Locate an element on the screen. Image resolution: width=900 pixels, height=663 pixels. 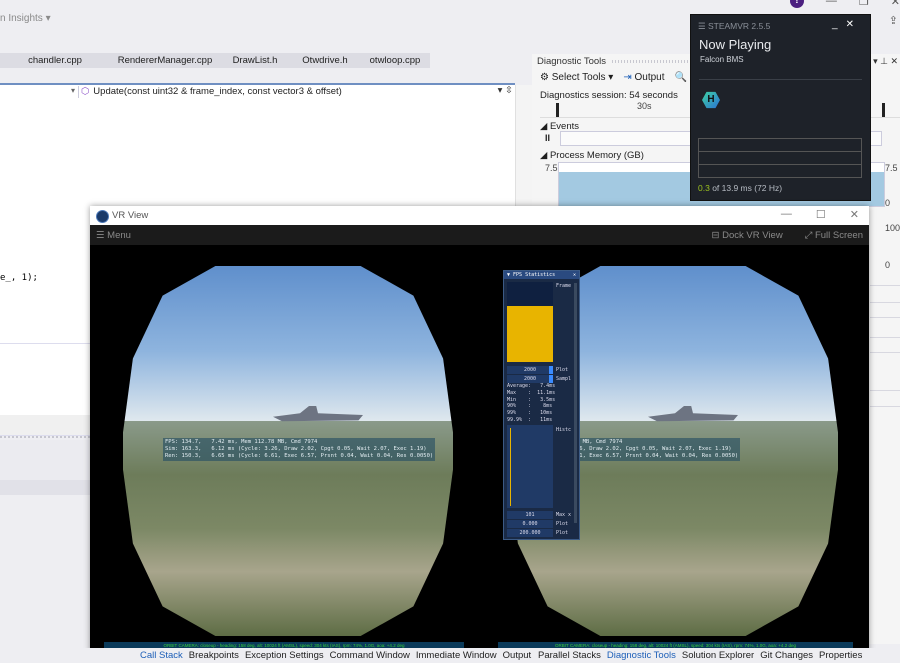
dock-vr-view-button: ⊟ Dock VR View is located at coordinates (747, 235).